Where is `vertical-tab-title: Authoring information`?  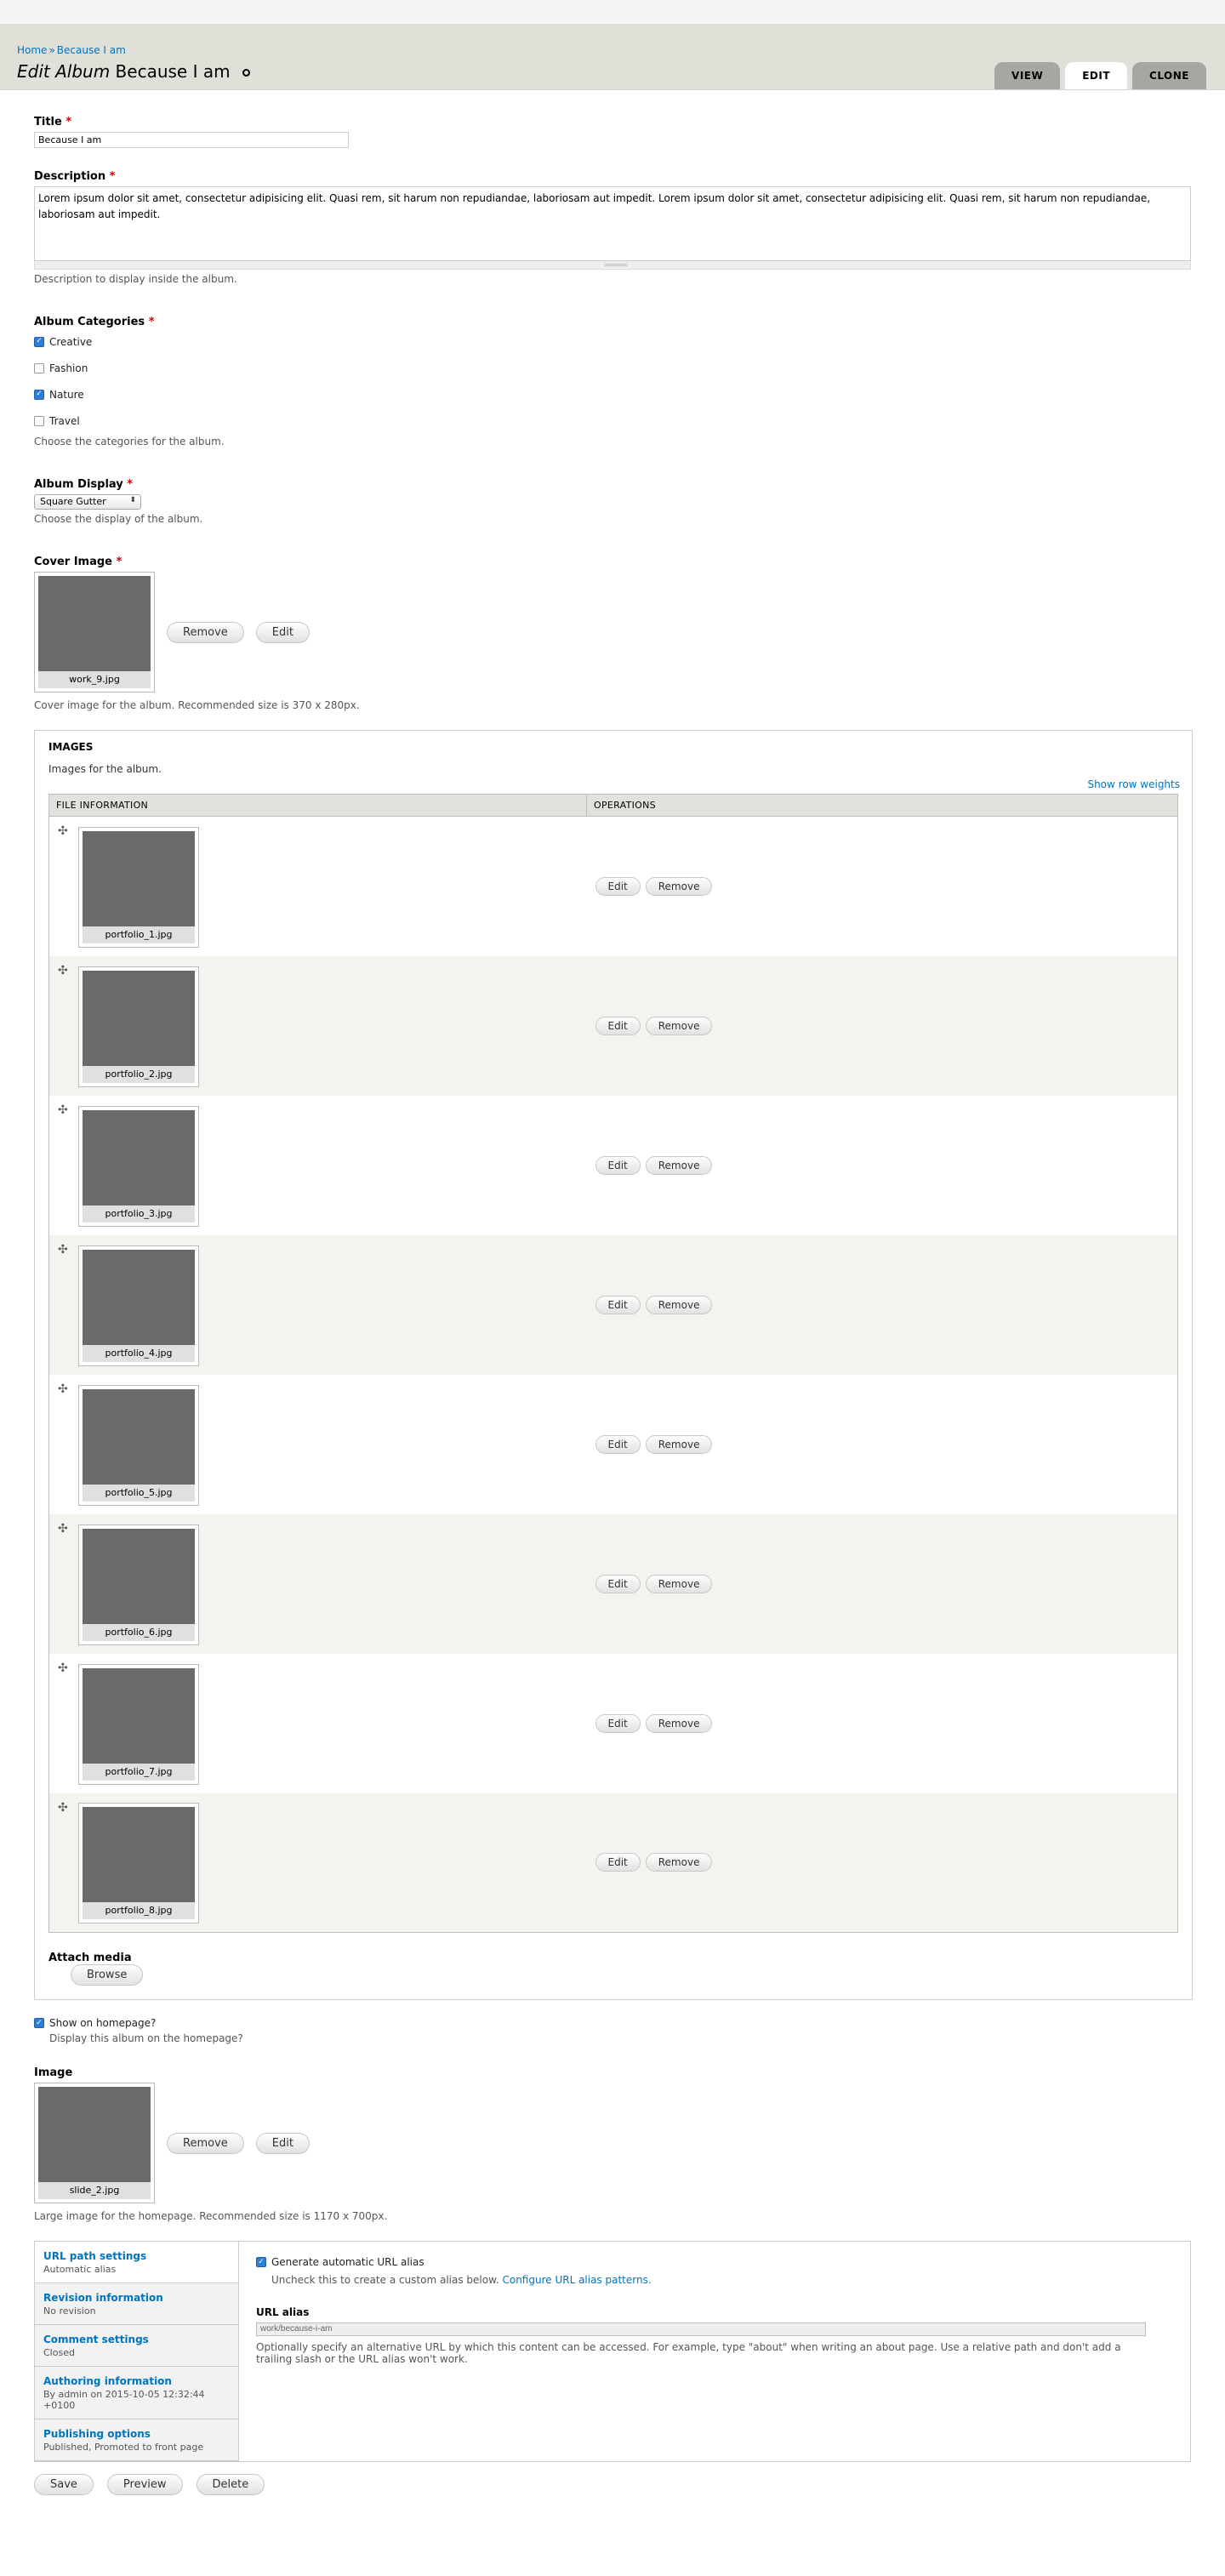
vertical-tab-title: Authoring information is located at coordinates (137, 2381).